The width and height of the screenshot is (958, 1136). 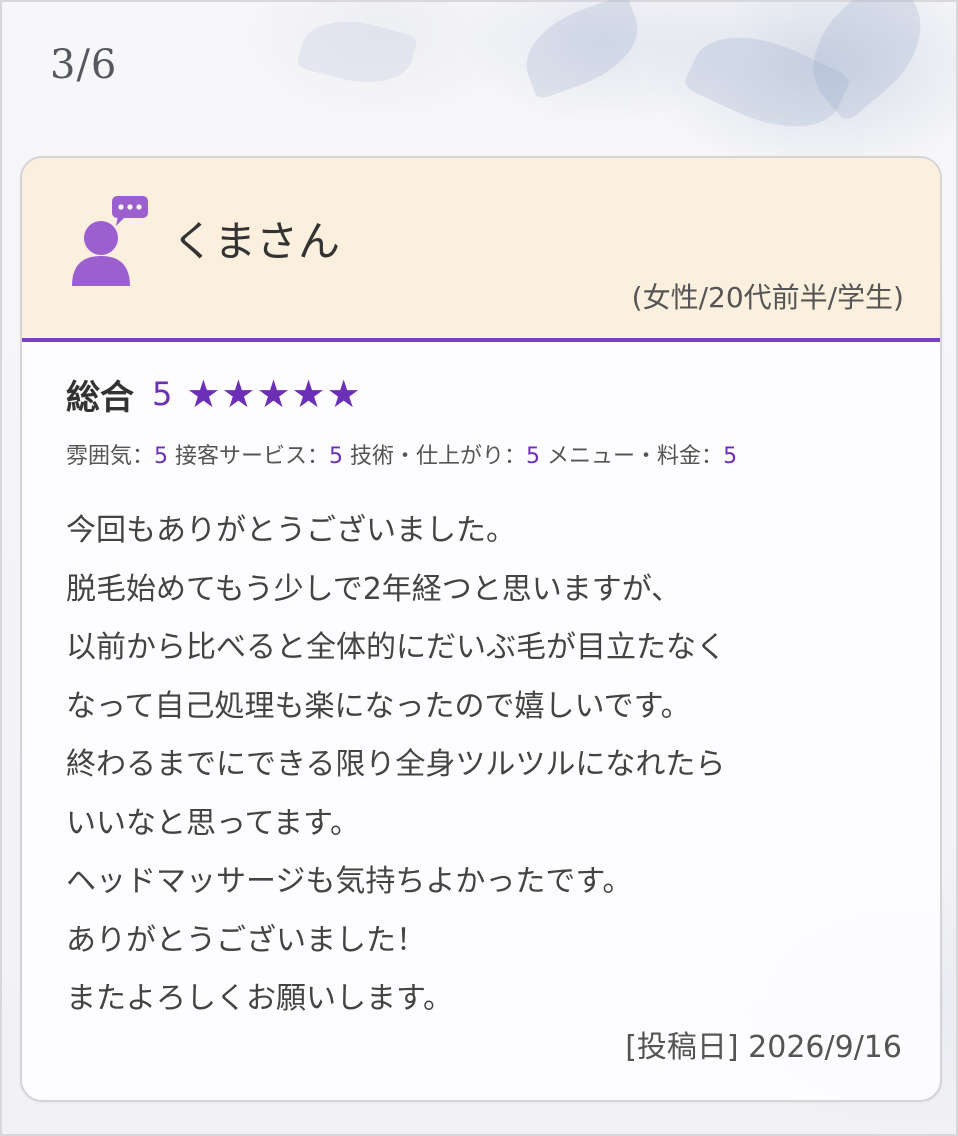 I want to click on star-rating-icons: ★★★★★, so click(x=274, y=394).